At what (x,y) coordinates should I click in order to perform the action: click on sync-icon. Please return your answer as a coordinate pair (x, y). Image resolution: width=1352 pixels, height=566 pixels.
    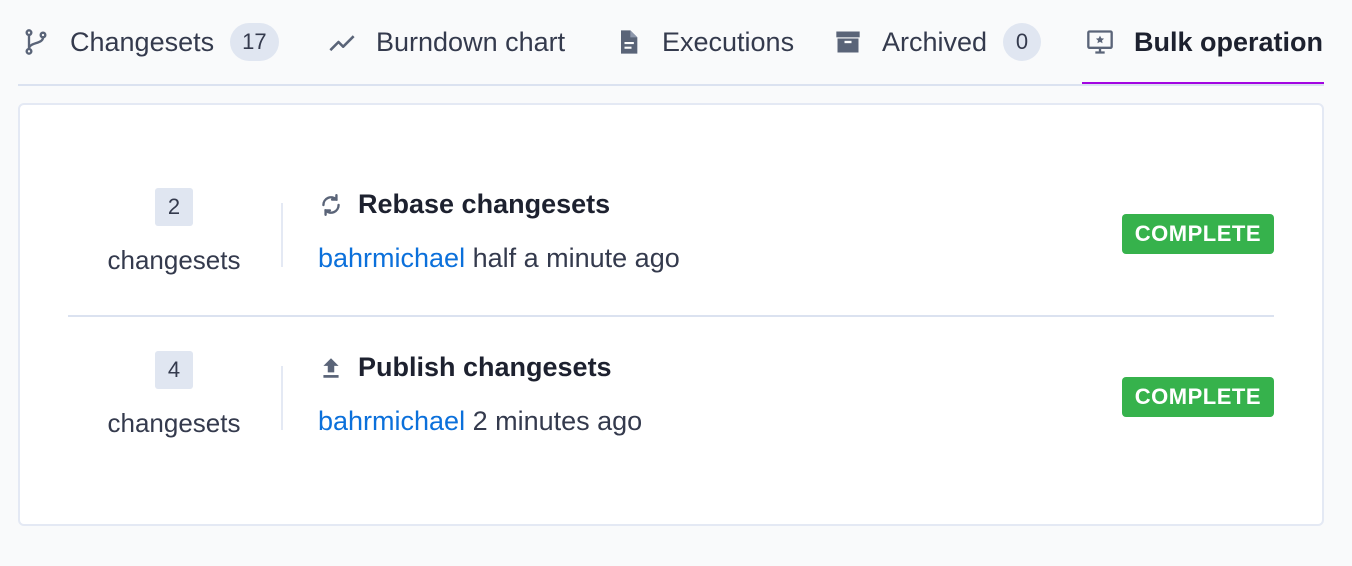
    Looking at the image, I should click on (331, 205).